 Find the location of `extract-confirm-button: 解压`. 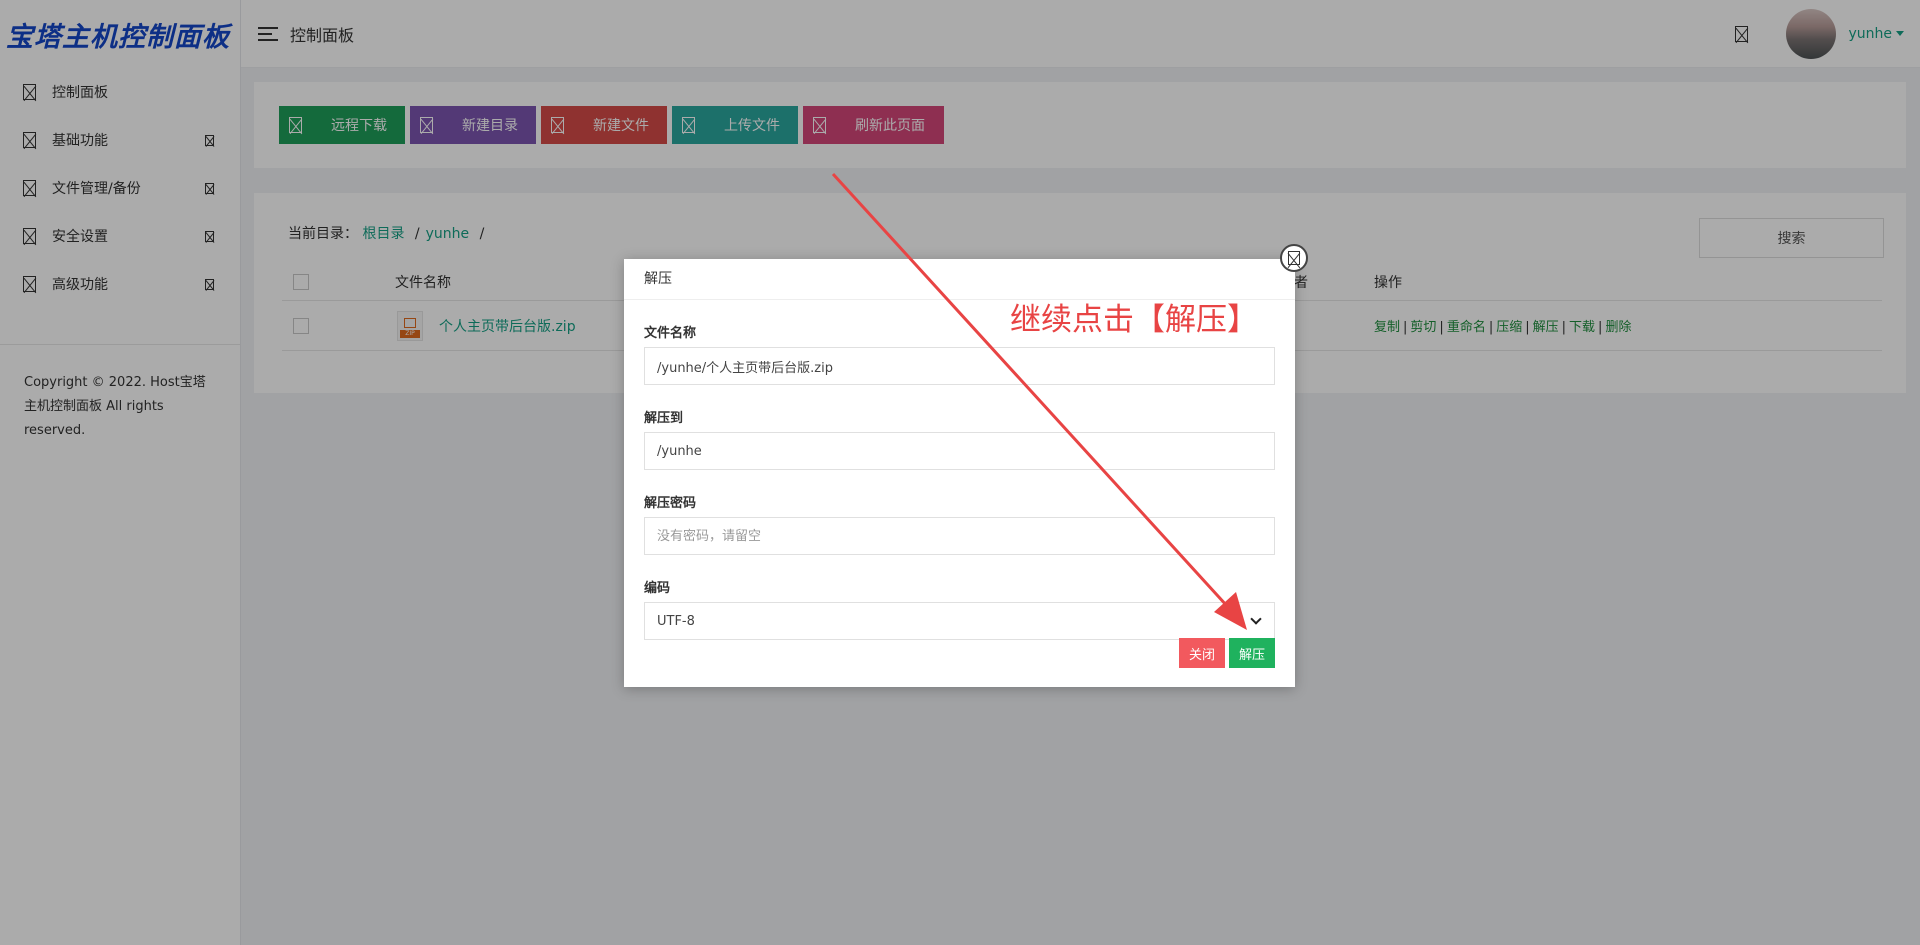

extract-confirm-button: 解压 is located at coordinates (1251, 653).